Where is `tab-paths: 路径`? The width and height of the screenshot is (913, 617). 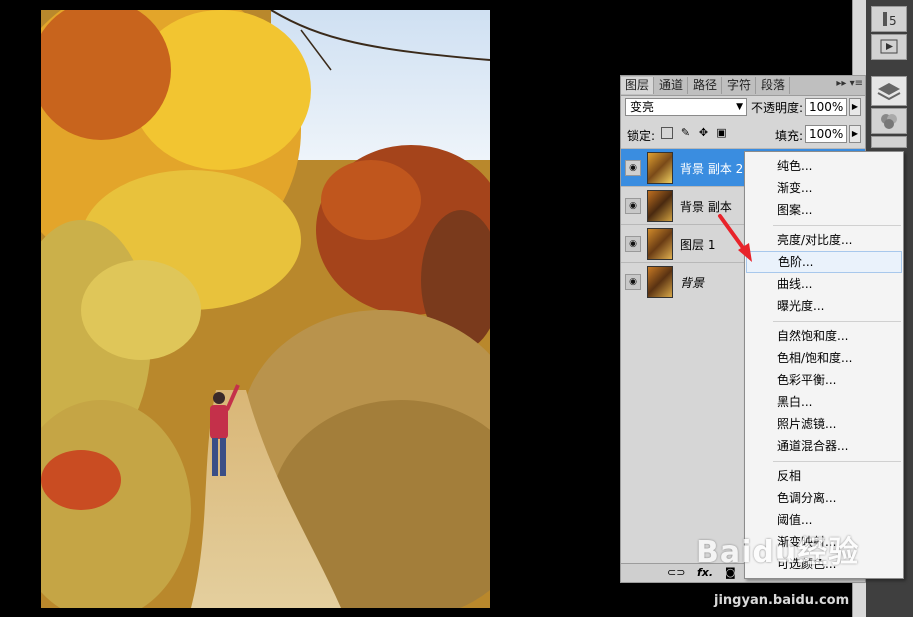 tab-paths: 路径 is located at coordinates (706, 85).